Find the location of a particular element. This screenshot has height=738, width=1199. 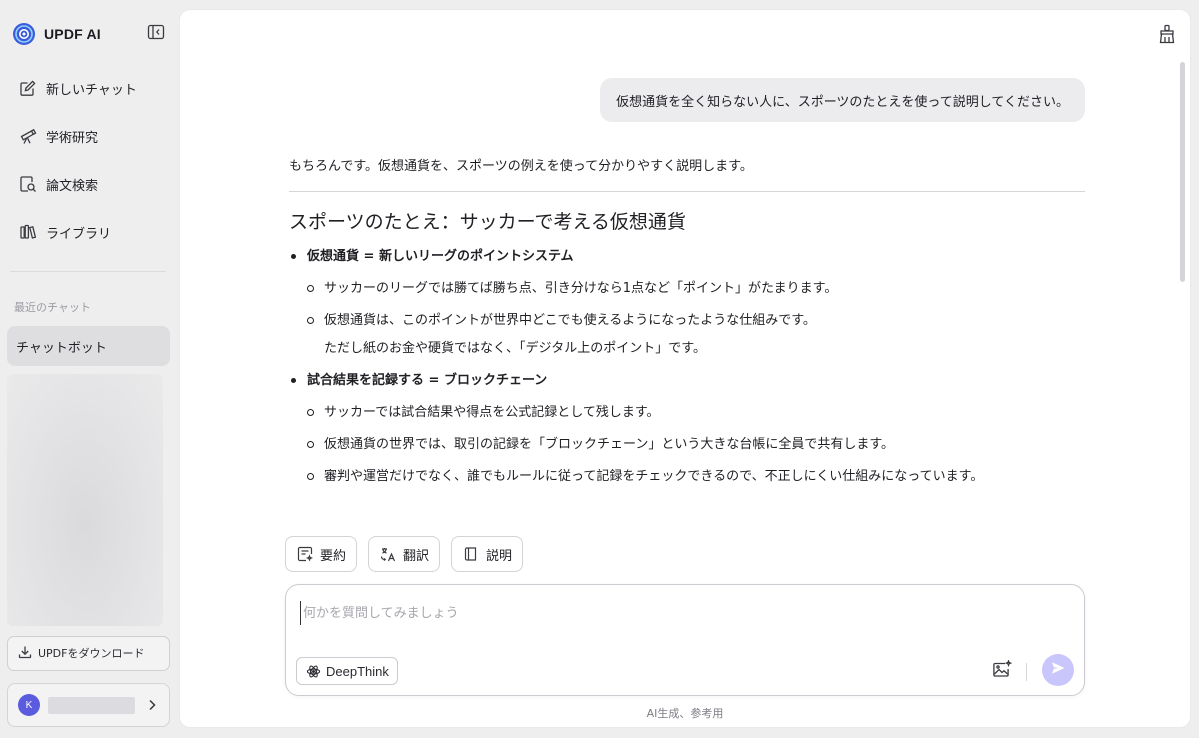

sidebar-item-label: 学術研究 is located at coordinates (72, 138).